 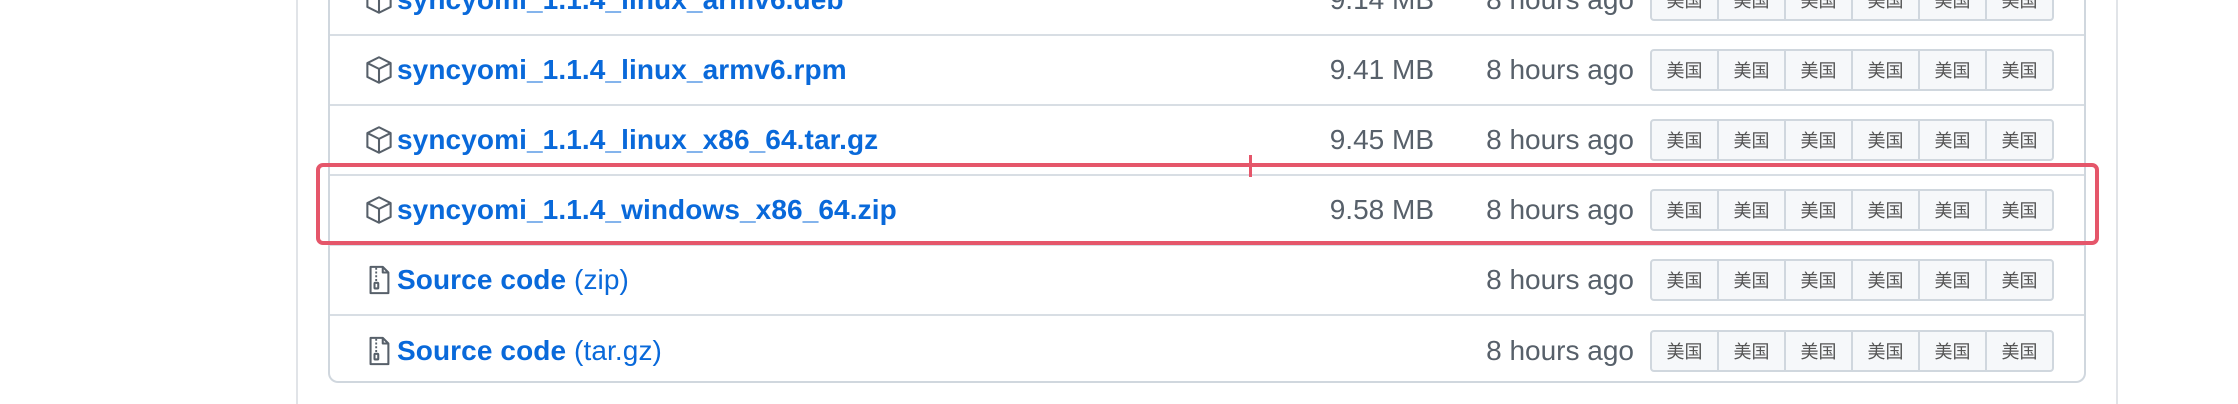 I want to click on source-code-link: Source code (tar.gz), so click(x=529, y=351).